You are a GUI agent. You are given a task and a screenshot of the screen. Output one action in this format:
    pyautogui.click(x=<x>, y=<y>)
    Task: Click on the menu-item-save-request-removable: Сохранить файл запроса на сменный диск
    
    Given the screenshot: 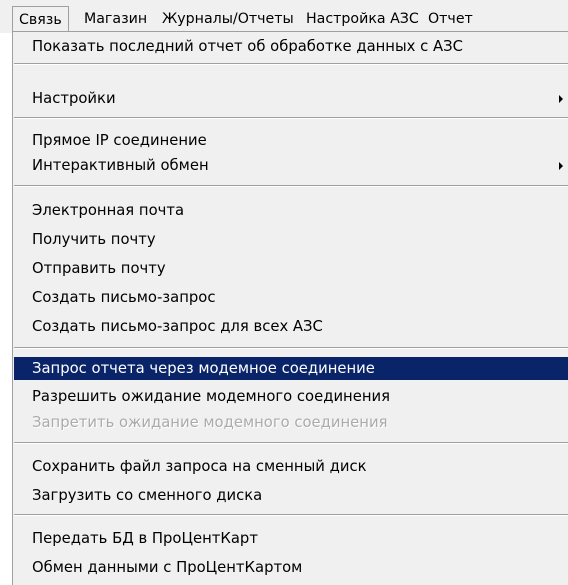 What is the action you would take?
    pyautogui.click(x=291, y=466)
    